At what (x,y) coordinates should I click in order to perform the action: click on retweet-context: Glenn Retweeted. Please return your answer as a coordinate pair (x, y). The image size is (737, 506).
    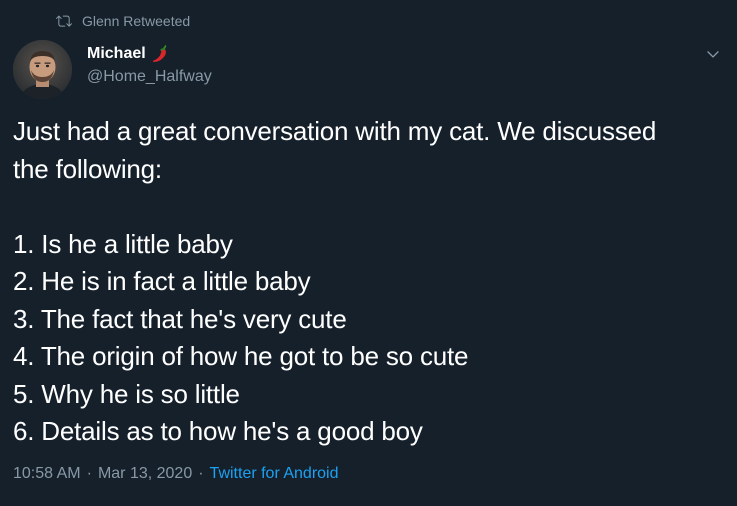
    Looking at the image, I should click on (123, 21).